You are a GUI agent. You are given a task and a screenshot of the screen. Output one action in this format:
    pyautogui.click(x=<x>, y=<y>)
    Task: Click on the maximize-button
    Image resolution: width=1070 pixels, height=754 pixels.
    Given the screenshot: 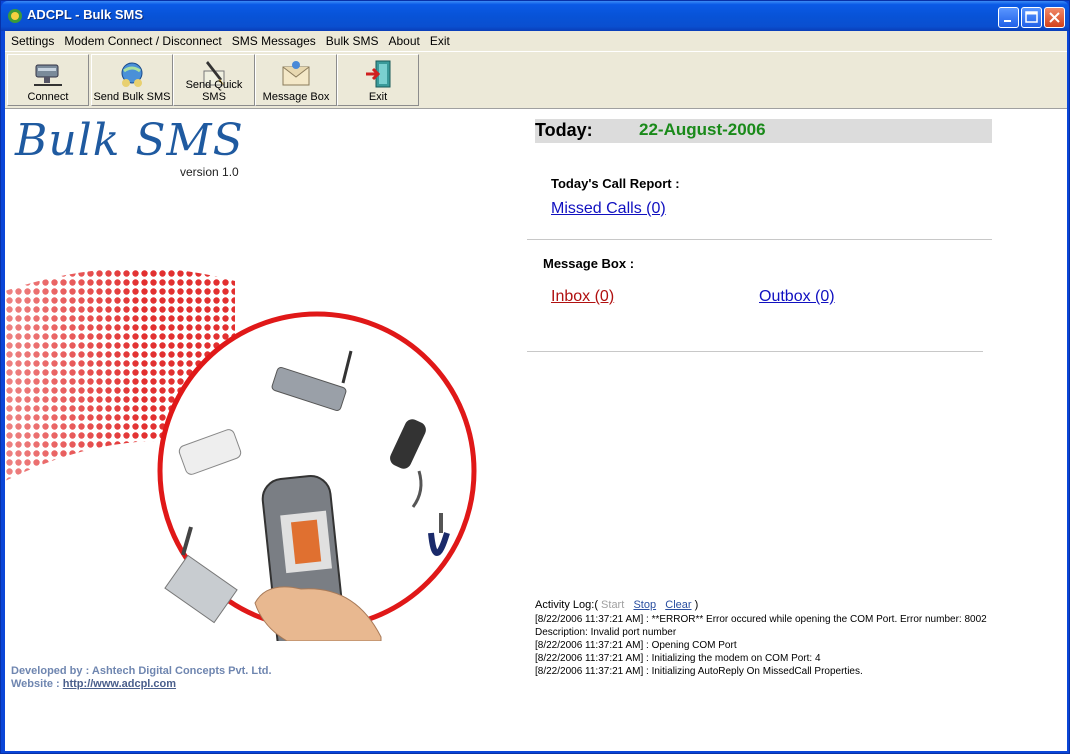 What is the action you would take?
    pyautogui.click(x=1031, y=17)
    